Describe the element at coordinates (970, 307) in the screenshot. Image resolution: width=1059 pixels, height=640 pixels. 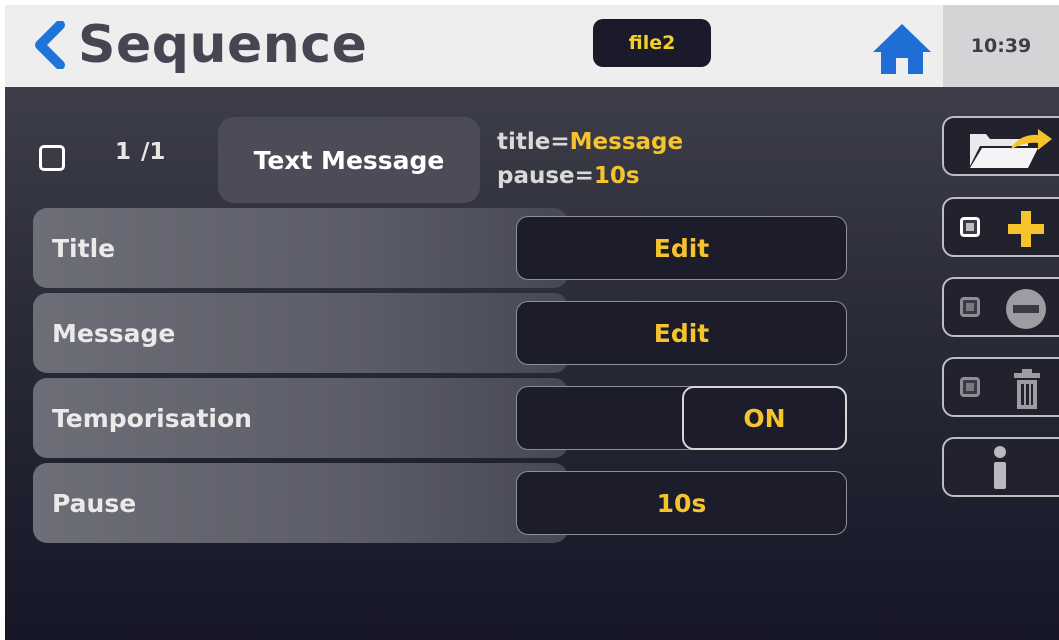
I see `remove-step-check-icon` at that location.